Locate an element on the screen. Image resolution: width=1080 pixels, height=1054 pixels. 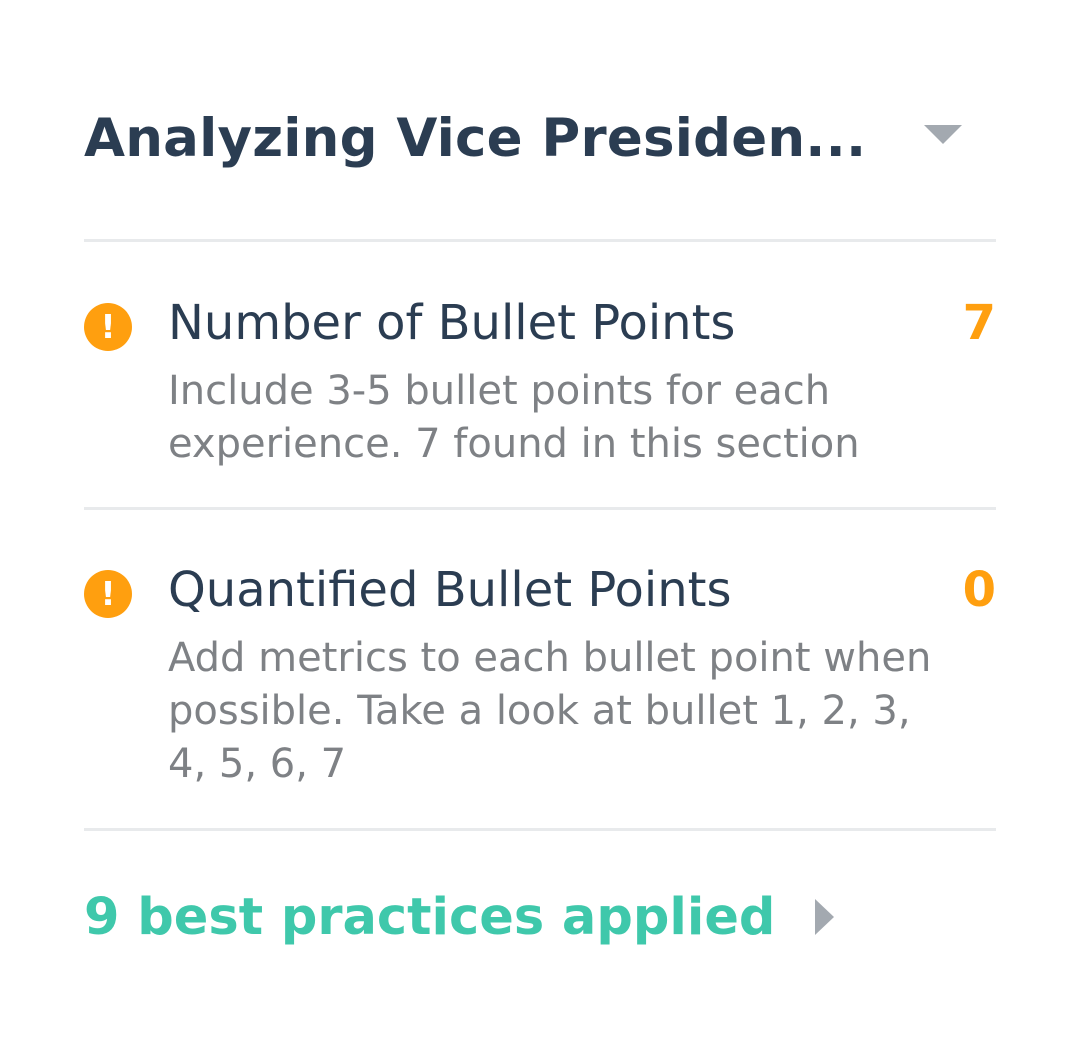
check-count: 0 is located at coordinates (979, 590).